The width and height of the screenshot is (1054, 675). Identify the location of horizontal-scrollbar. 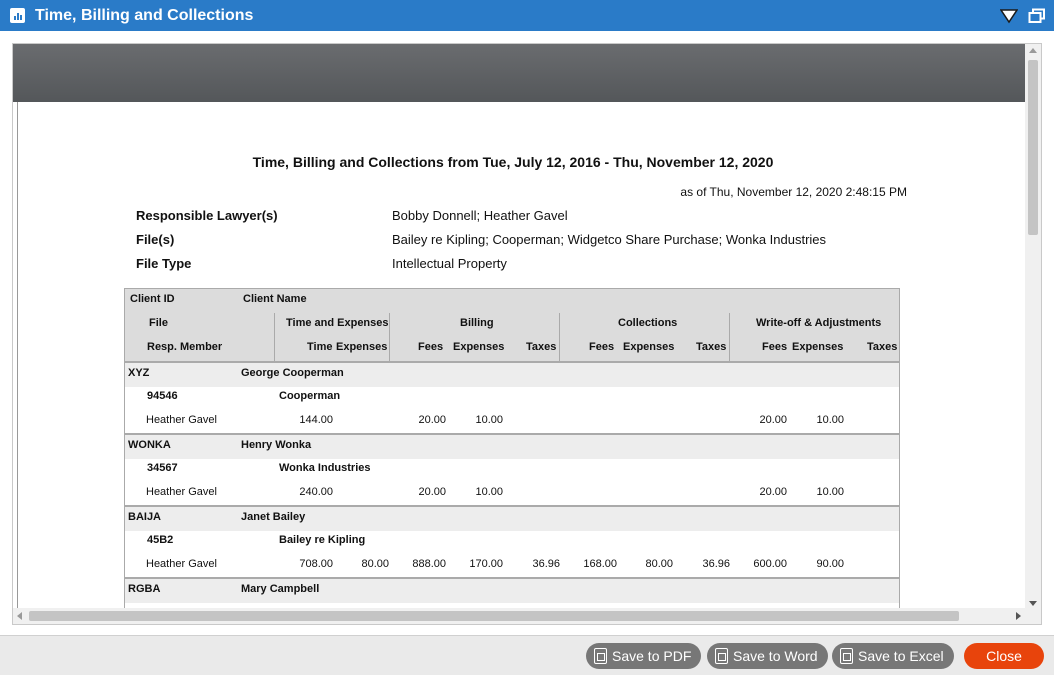
(520, 616).